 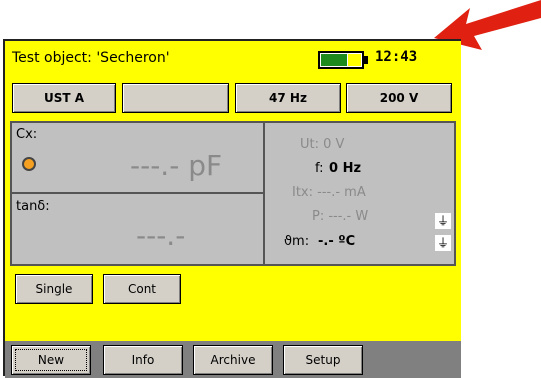 What do you see at coordinates (27, 134) in the screenshot?
I see `cx-label: Cx:` at bounding box center [27, 134].